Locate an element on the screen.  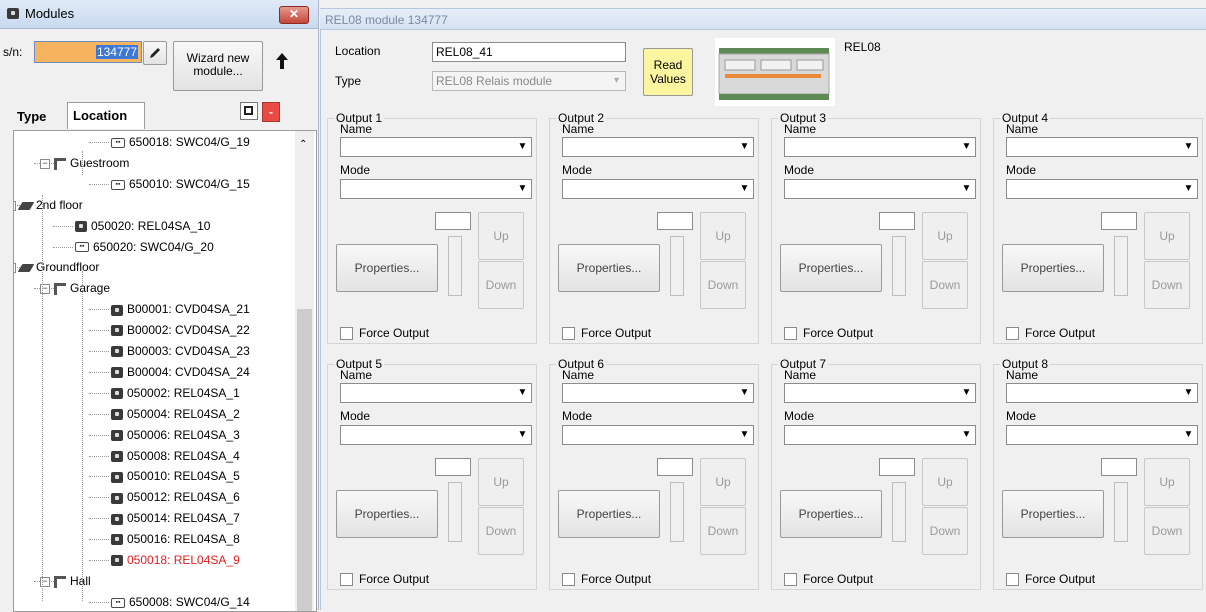
tree-item: − Guestroom is located at coordinates (84, 163).